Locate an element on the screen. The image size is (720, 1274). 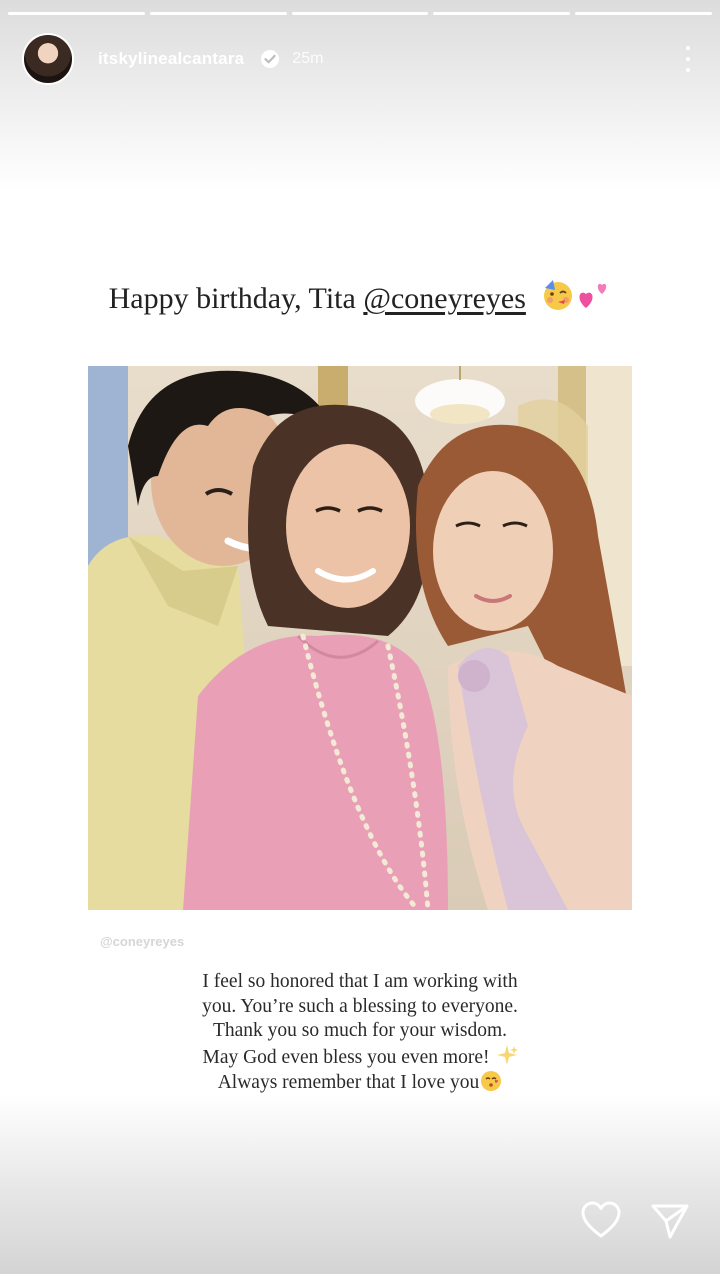
story-progress is located at coordinates (360, 13).